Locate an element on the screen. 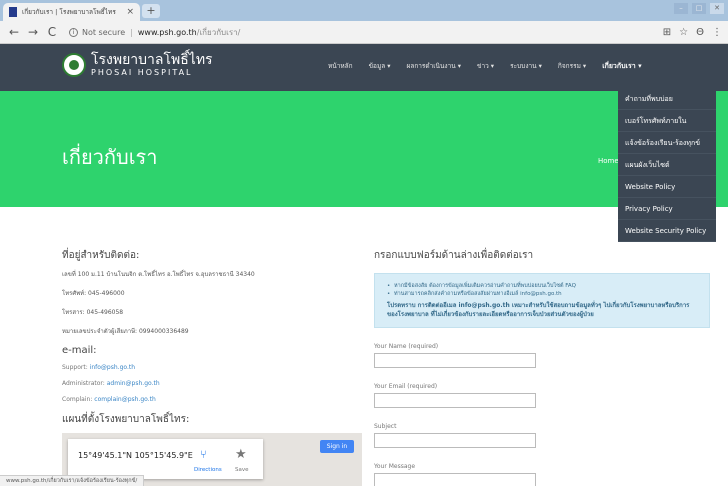 This screenshot has height=486, width=728. menu-performance: ผลการดำเนินงาน ▾ is located at coordinates (434, 66).